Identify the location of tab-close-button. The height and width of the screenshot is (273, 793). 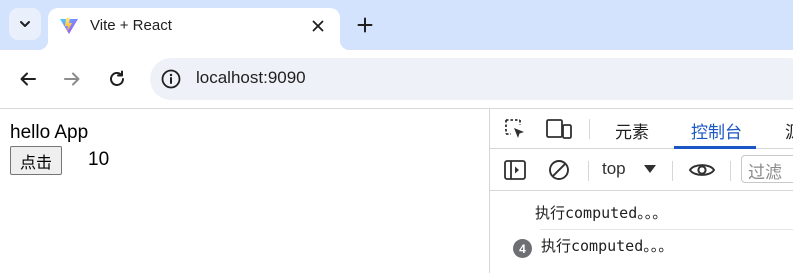
(318, 26).